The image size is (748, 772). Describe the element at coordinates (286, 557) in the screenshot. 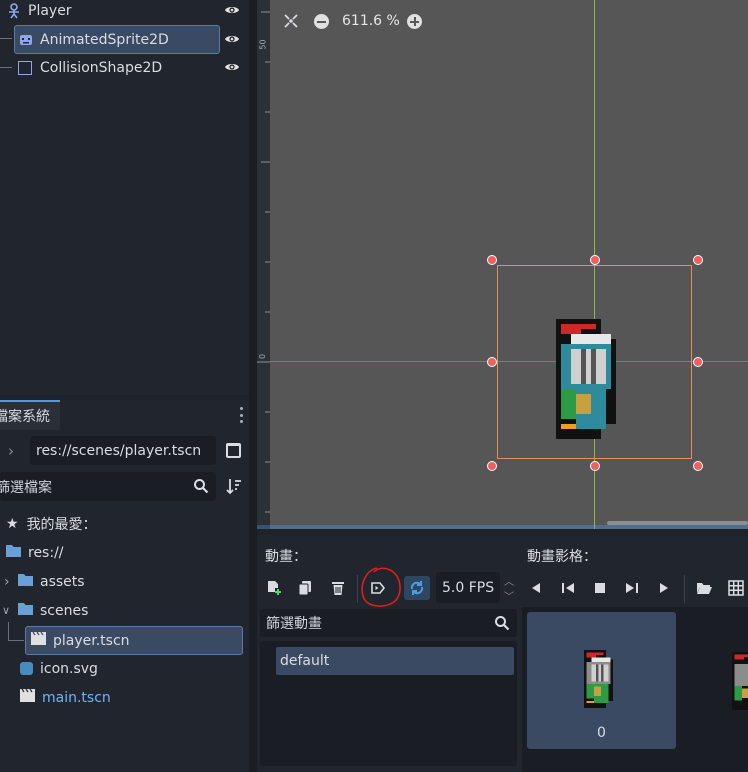

I see `animations-label: 動畫：` at that location.